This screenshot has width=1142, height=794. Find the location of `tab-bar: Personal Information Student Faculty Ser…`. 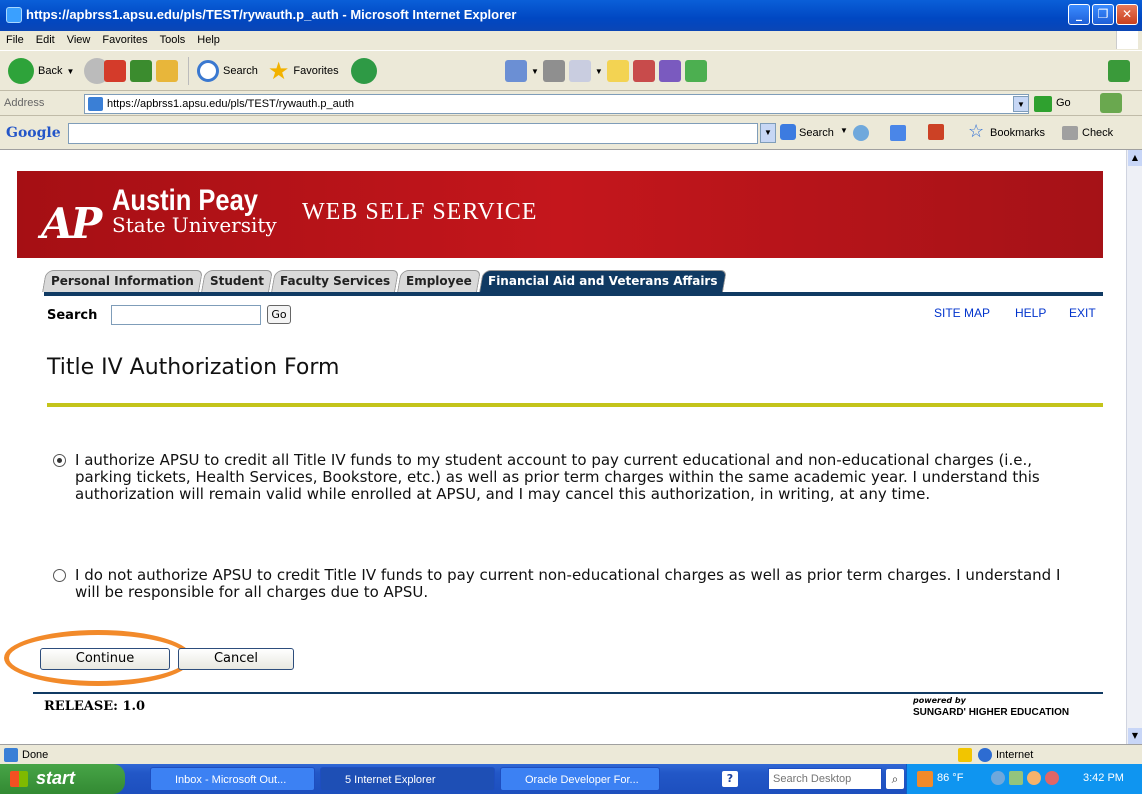

tab-bar: Personal Information Student Faculty Ser… is located at coordinates (384, 281).